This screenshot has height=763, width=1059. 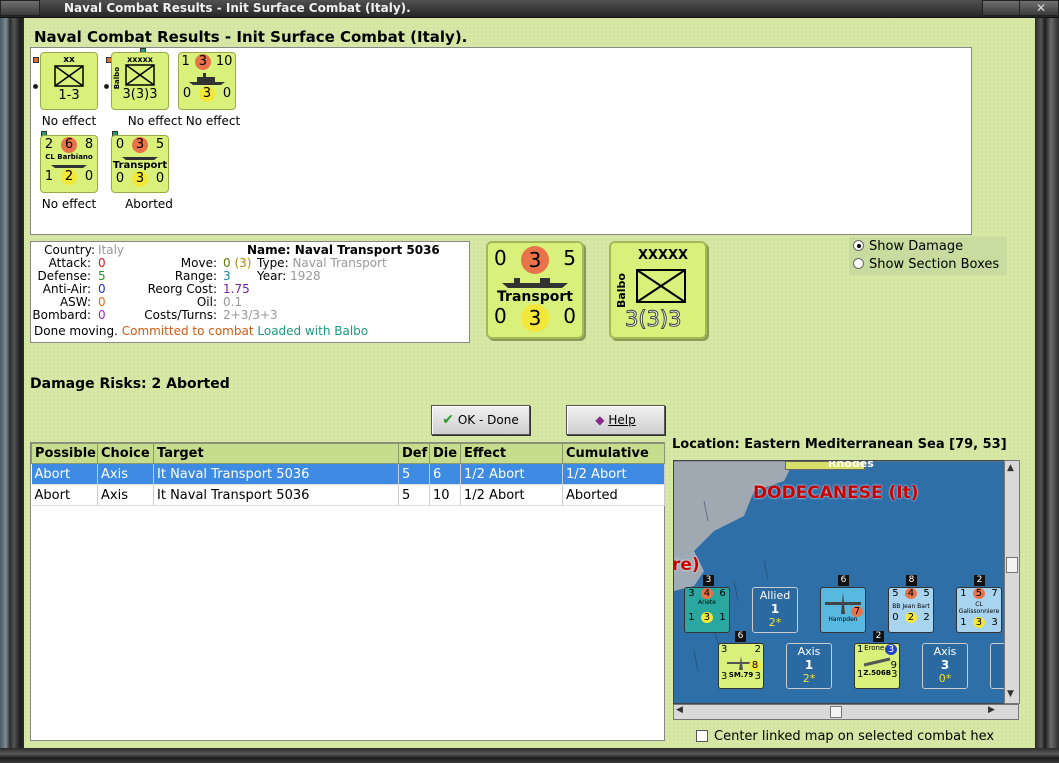 What do you see at coordinates (12, 390) in the screenshot?
I see `window-frame-left` at bounding box center [12, 390].